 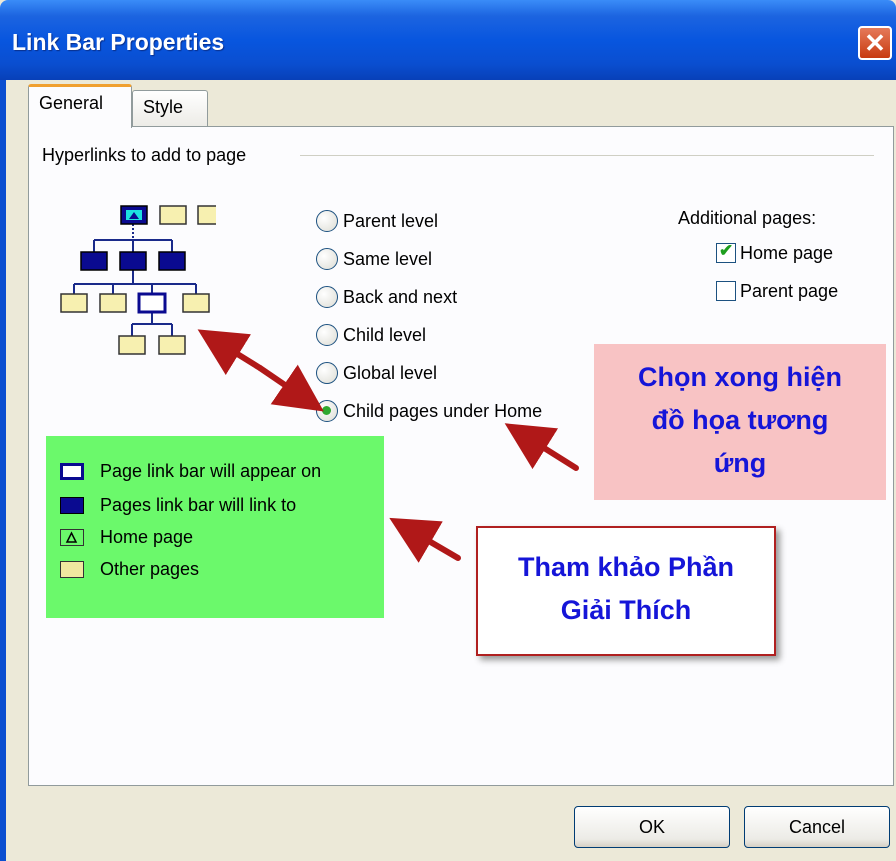 I want to click on annotation-pink-text: Chọn xong hiện đồ họa tương ứng, so click(x=740, y=420).